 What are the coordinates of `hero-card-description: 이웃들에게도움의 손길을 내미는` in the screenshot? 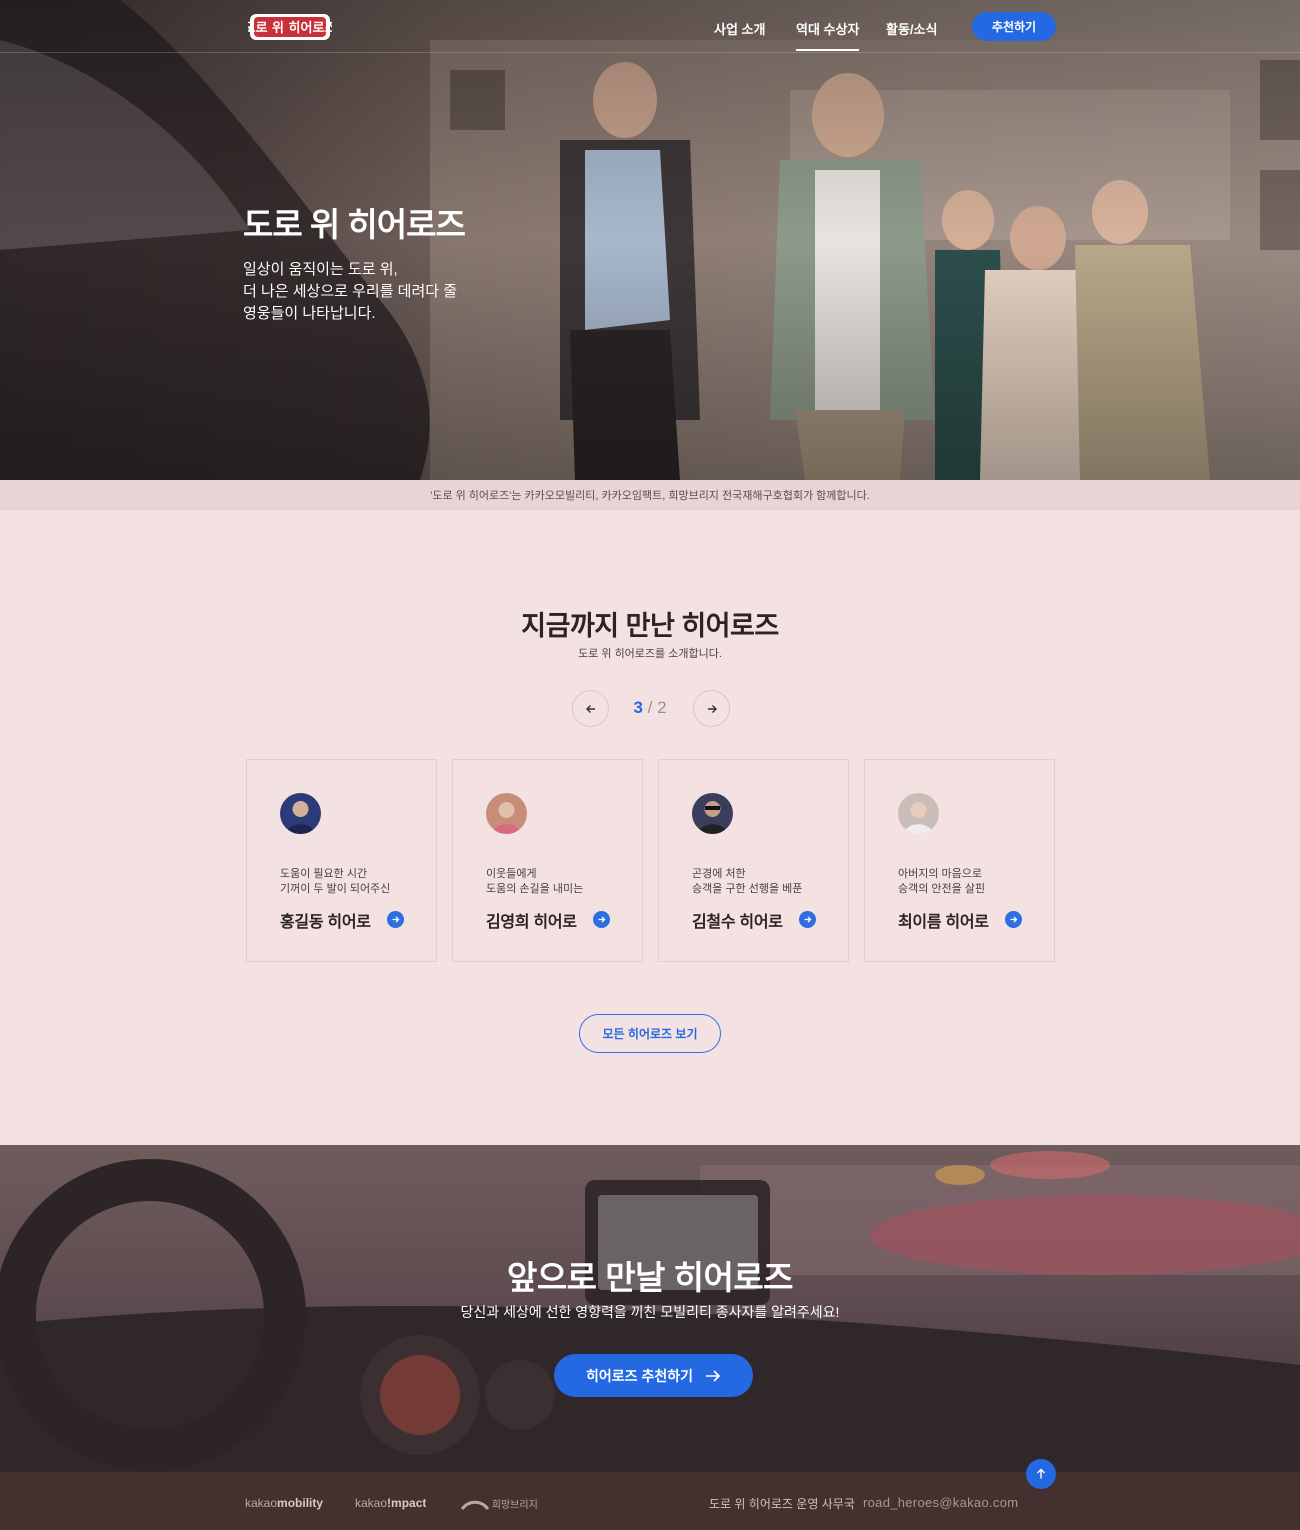 It's located at (561, 882).